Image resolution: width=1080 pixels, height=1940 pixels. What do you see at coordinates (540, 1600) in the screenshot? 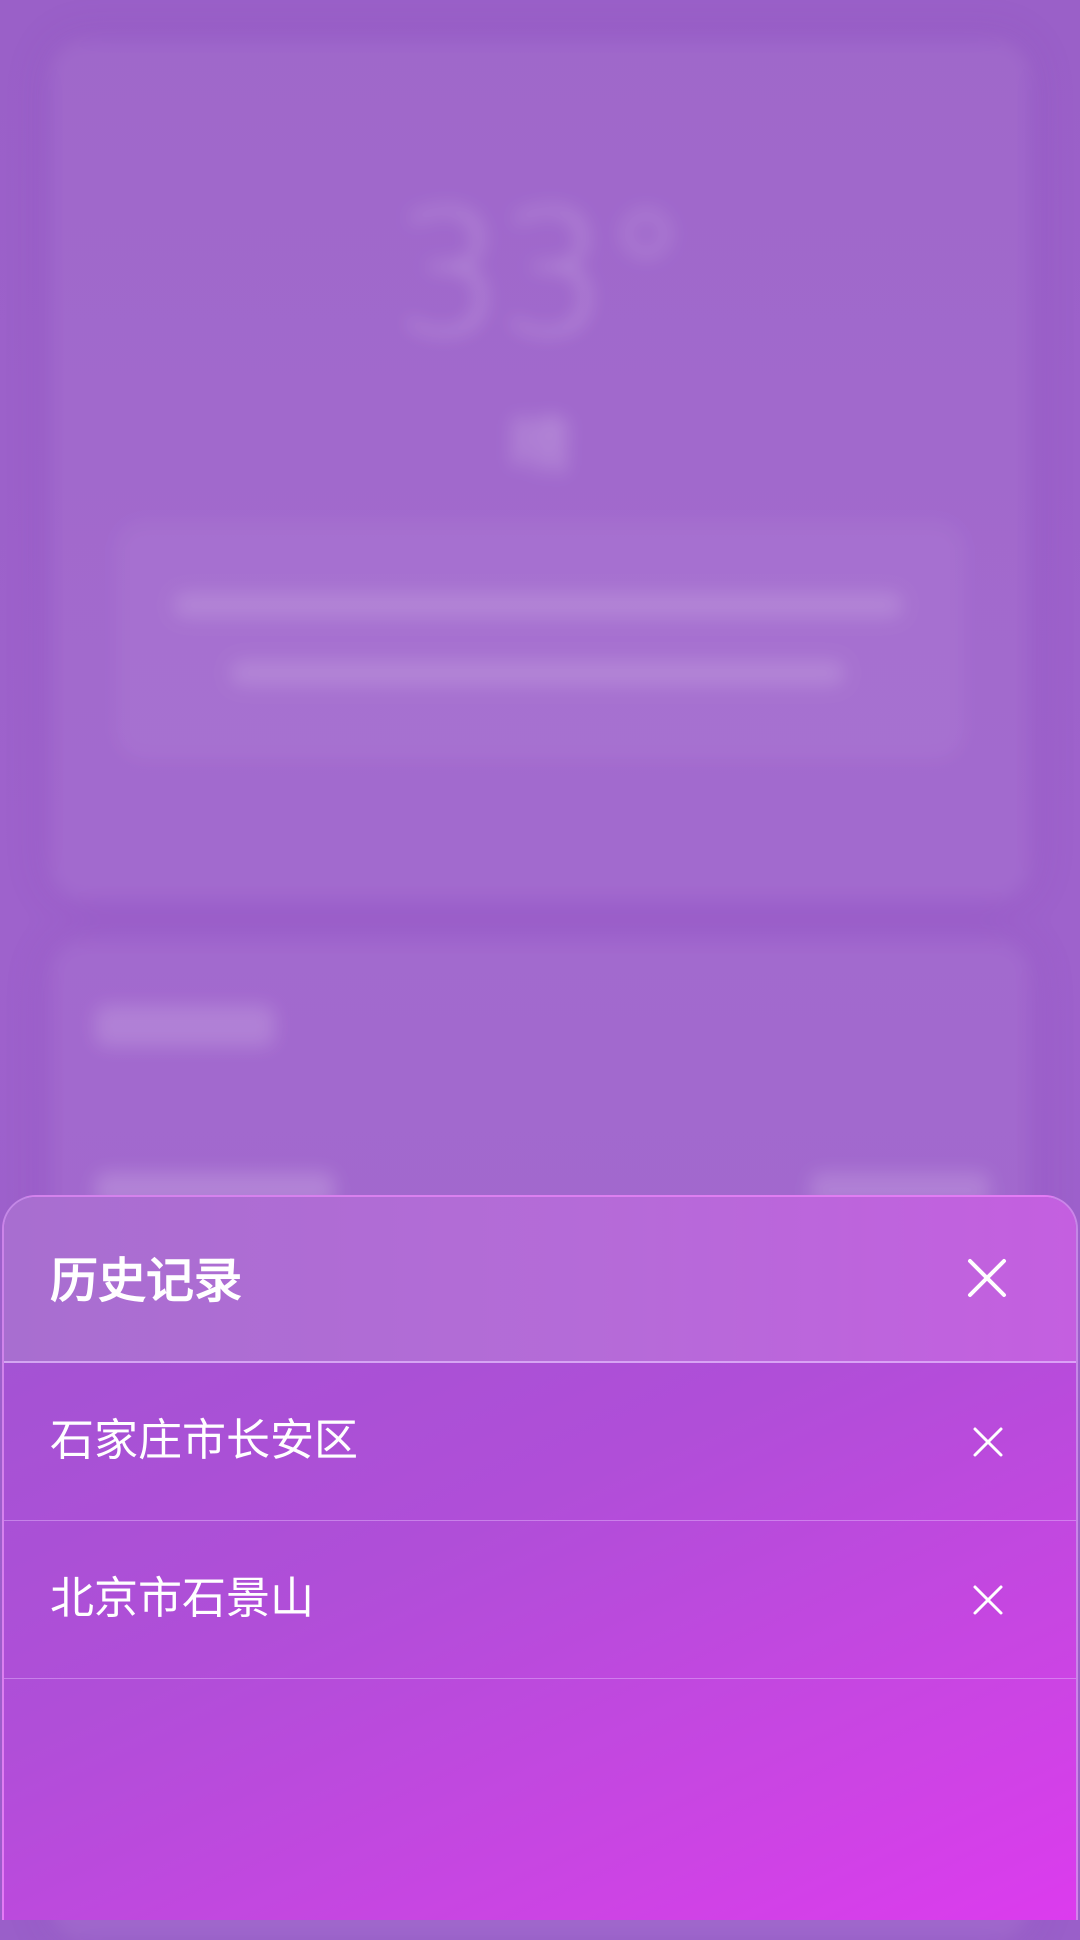
I see `history-item: 北京市石景山` at bounding box center [540, 1600].